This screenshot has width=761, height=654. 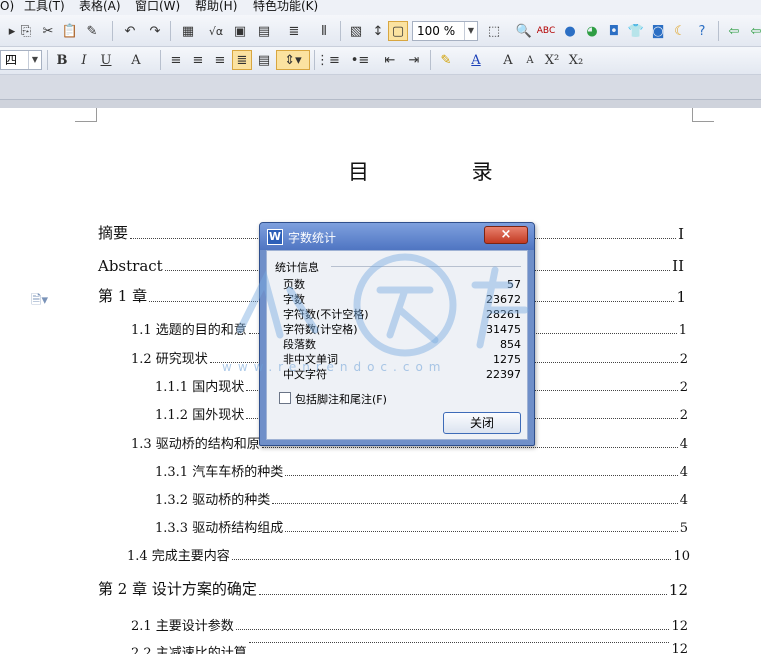 I want to click on grow-font-icon: A, so click(x=508, y=60).